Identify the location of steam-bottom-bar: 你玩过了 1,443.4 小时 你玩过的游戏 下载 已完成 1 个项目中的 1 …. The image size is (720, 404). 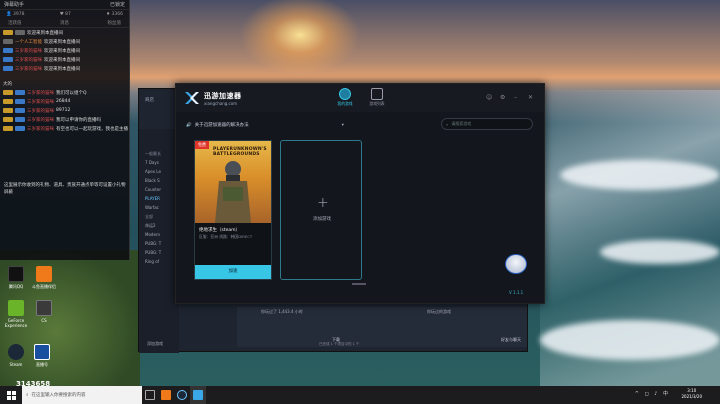
(382, 327).